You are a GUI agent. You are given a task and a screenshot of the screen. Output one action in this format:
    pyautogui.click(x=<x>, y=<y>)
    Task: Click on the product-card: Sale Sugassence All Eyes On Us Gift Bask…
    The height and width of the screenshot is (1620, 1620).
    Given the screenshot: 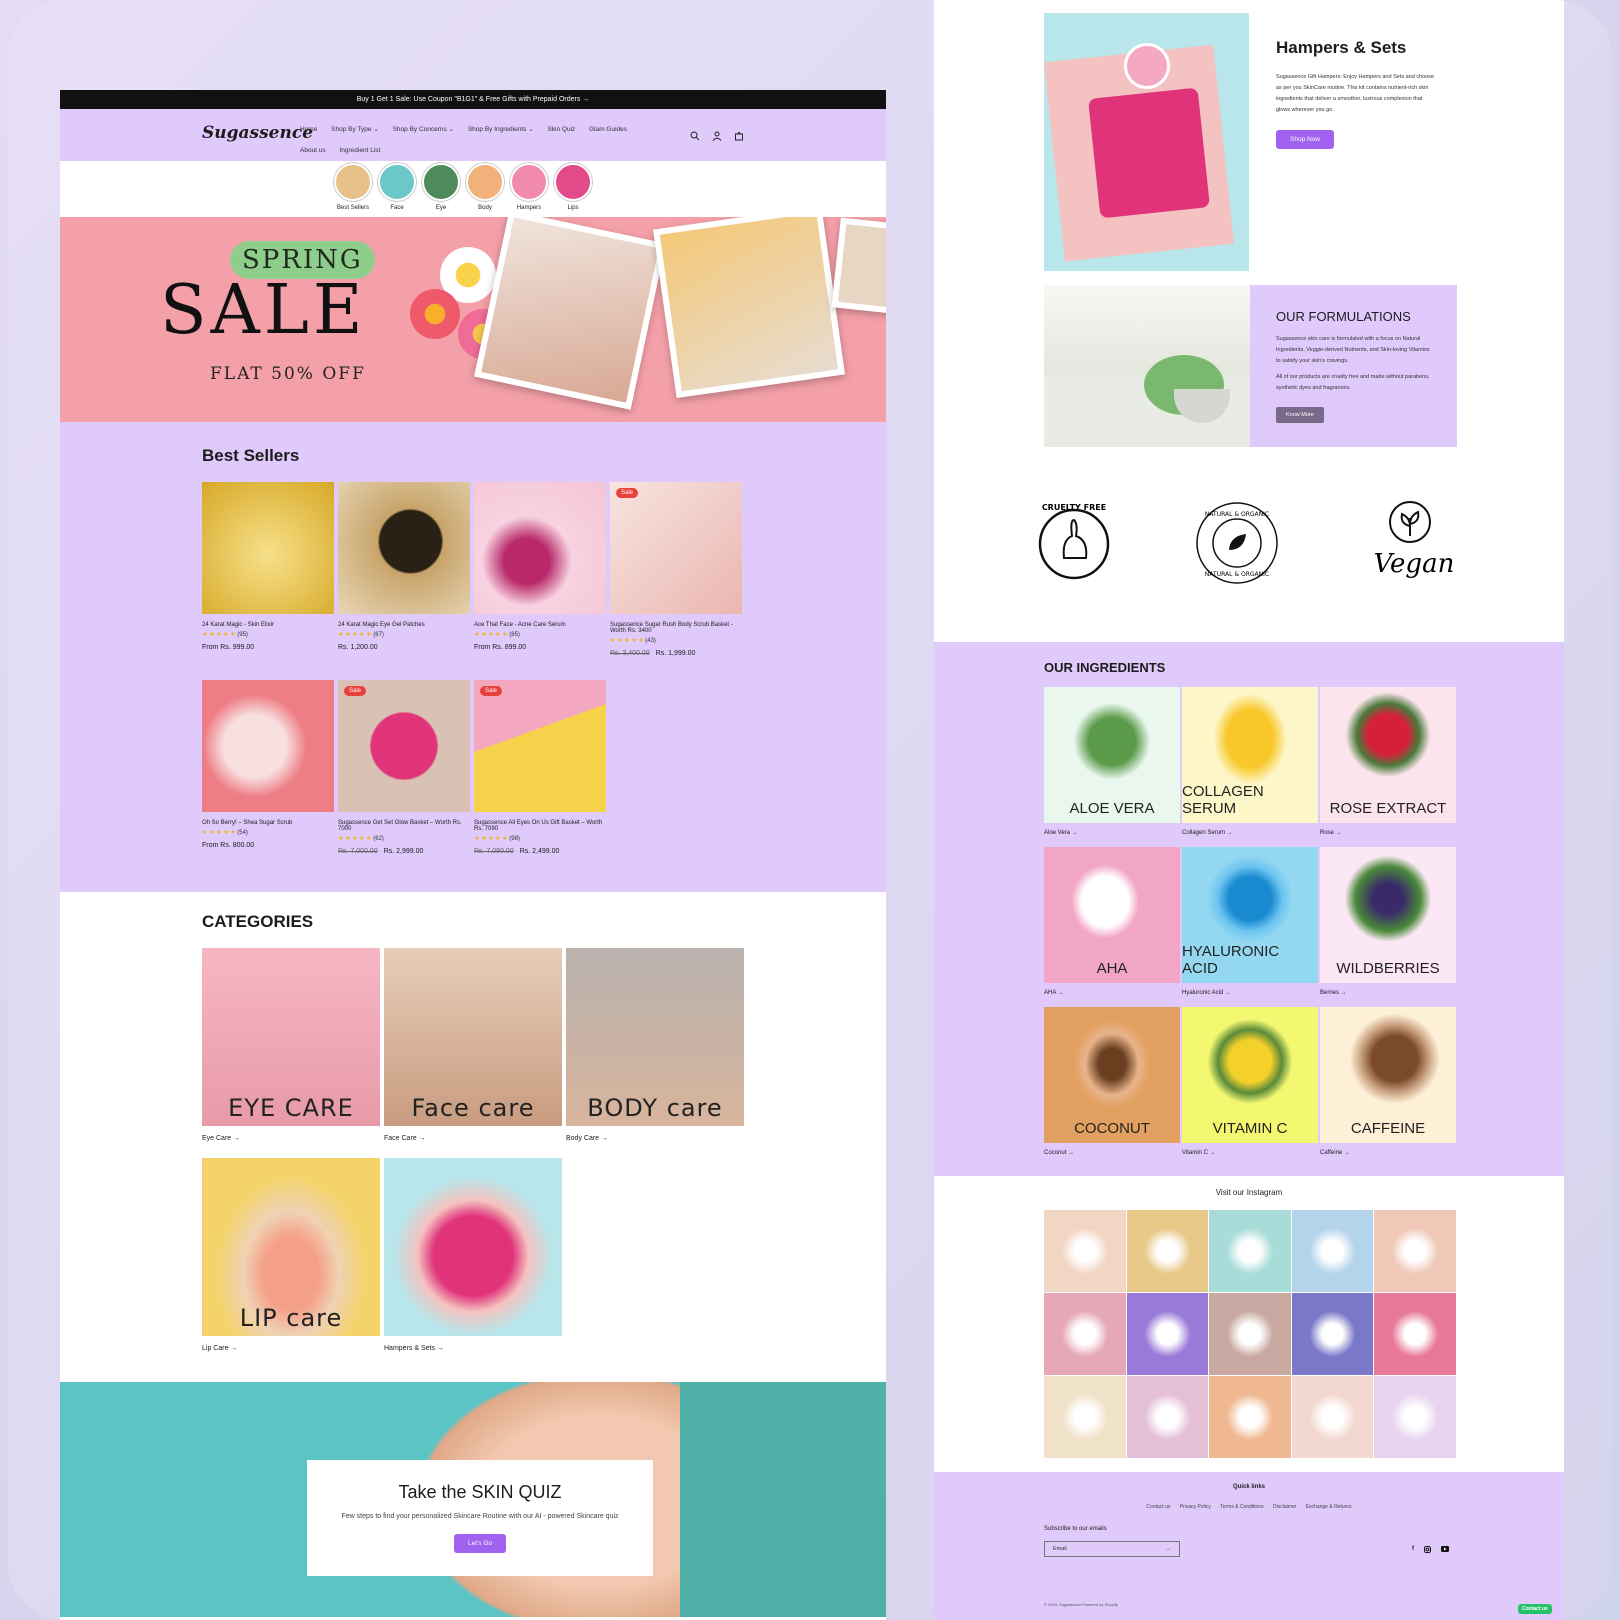 What is the action you would take?
    pyautogui.click(x=540, y=767)
    